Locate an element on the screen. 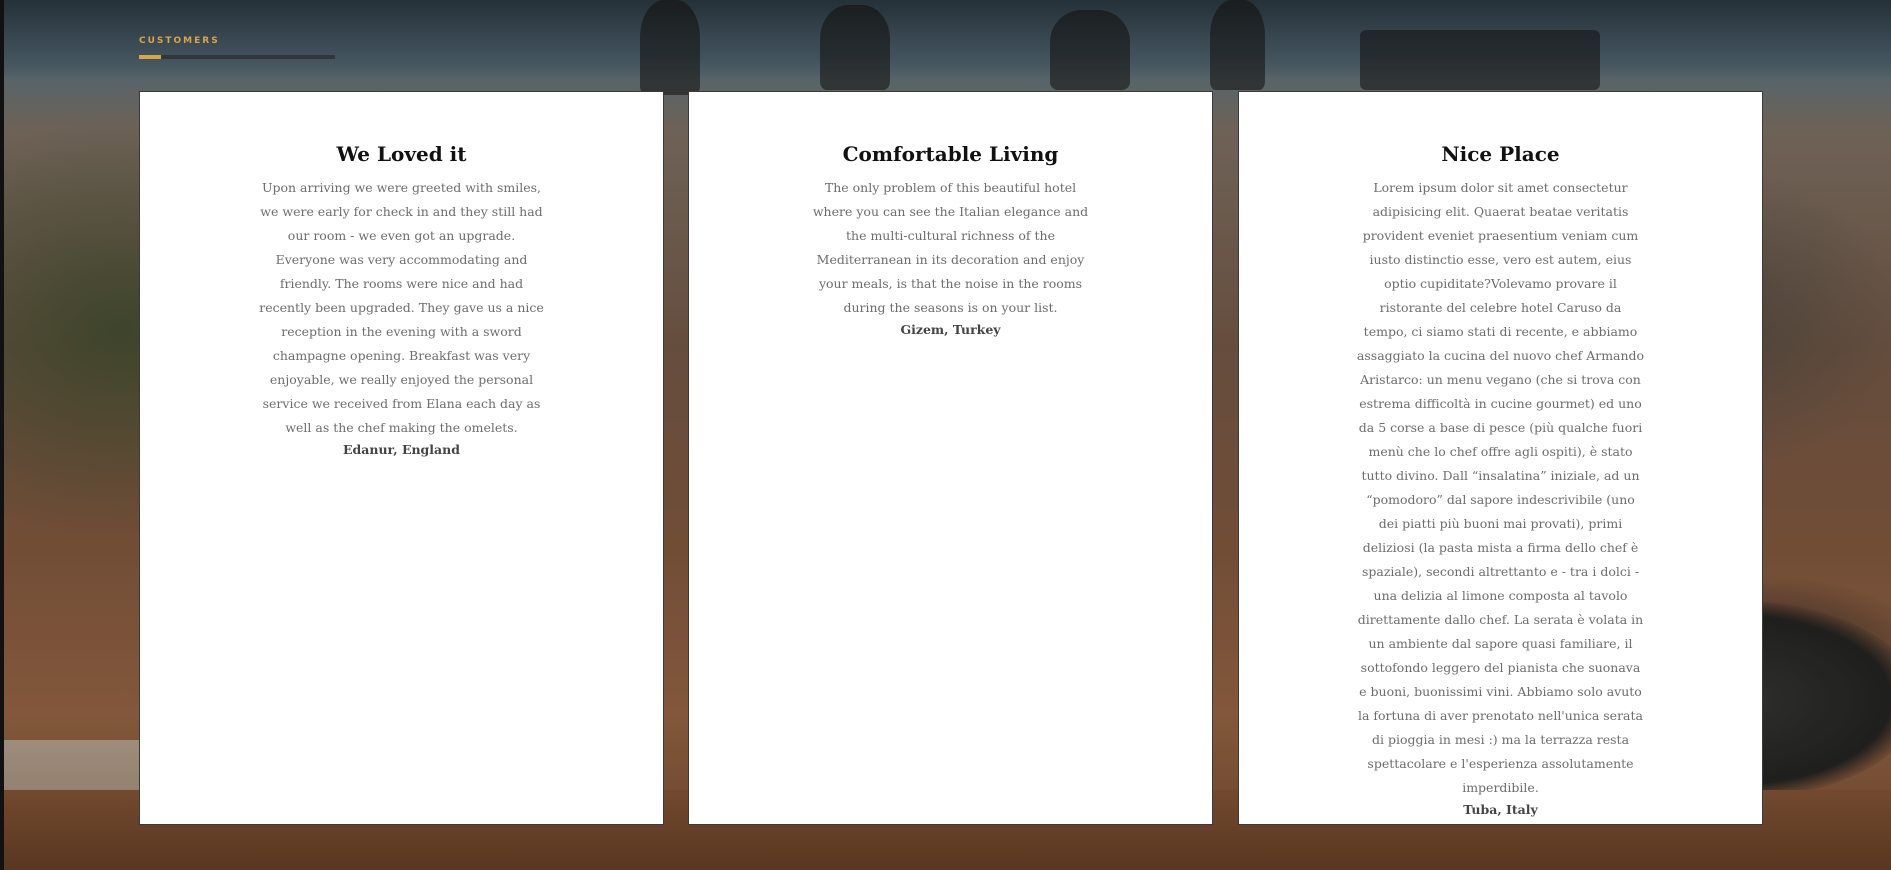  testimonial-author: Tuba, Italy is located at coordinates (1500, 809).